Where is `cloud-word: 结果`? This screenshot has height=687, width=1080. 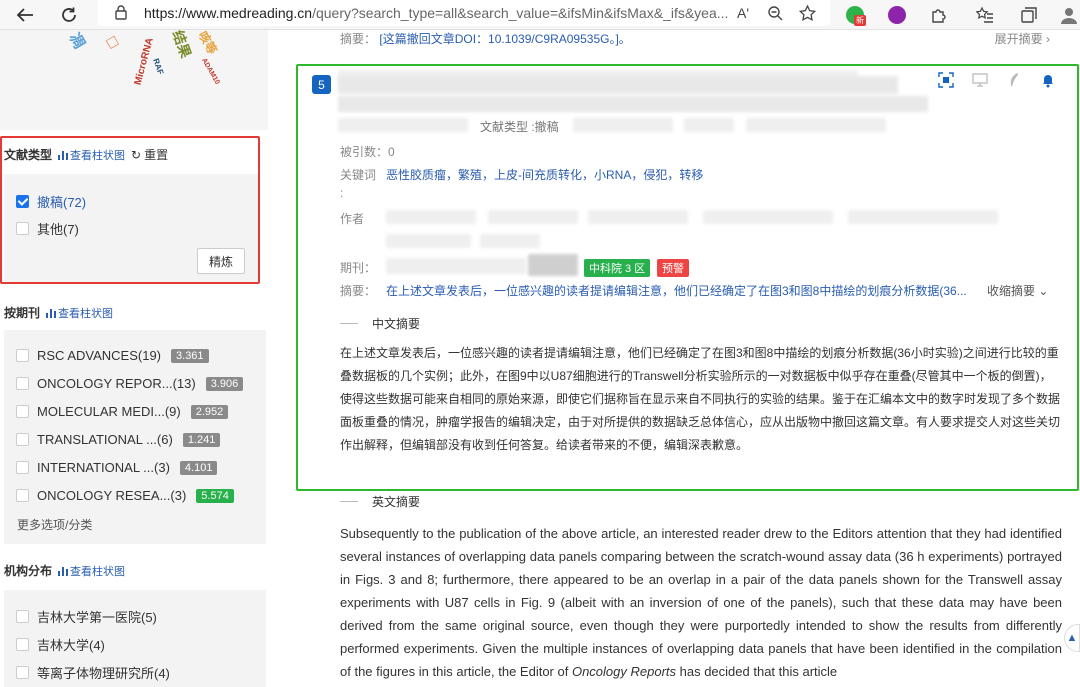 cloud-word: 结果 is located at coordinates (182, 45).